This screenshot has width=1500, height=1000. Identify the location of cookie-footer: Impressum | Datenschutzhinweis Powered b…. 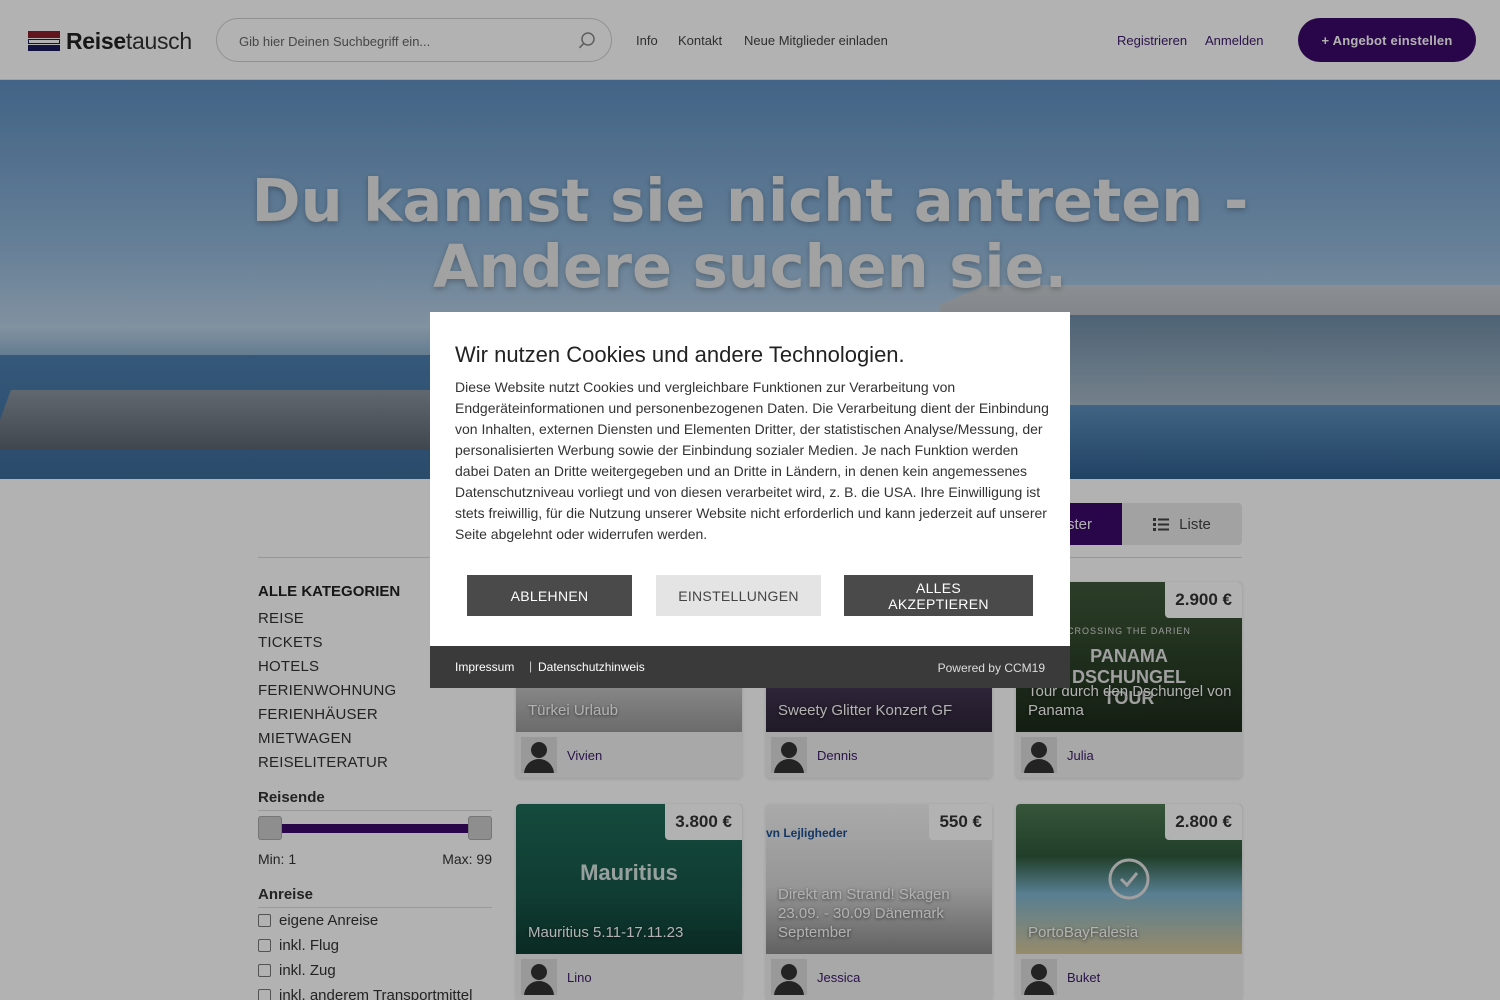
(750, 667).